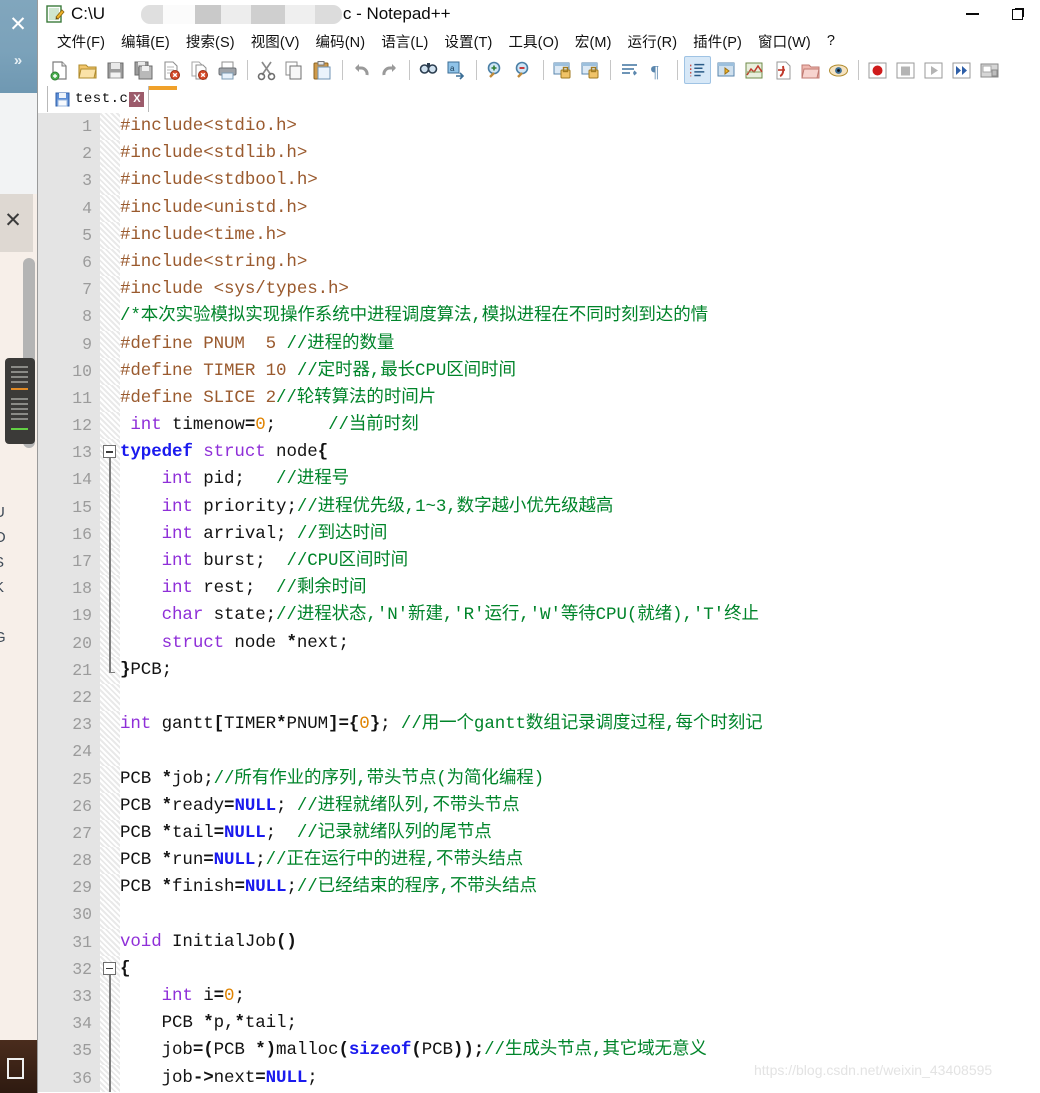 The width and height of the screenshot is (1040, 1093). What do you see at coordinates (782, 70) in the screenshot?
I see `function-list-icon` at bounding box center [782, 70].